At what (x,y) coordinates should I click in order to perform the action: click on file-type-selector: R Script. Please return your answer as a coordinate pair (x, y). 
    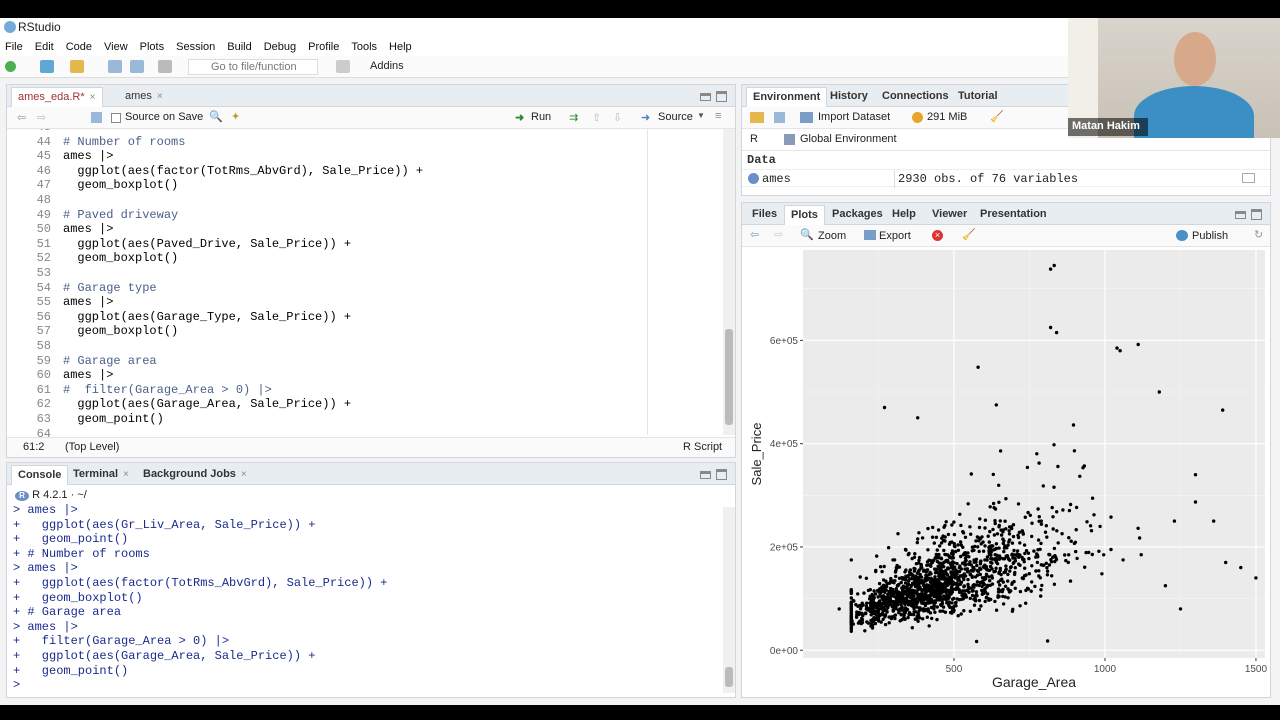
    Looking at the image, I should click on (702, 447).